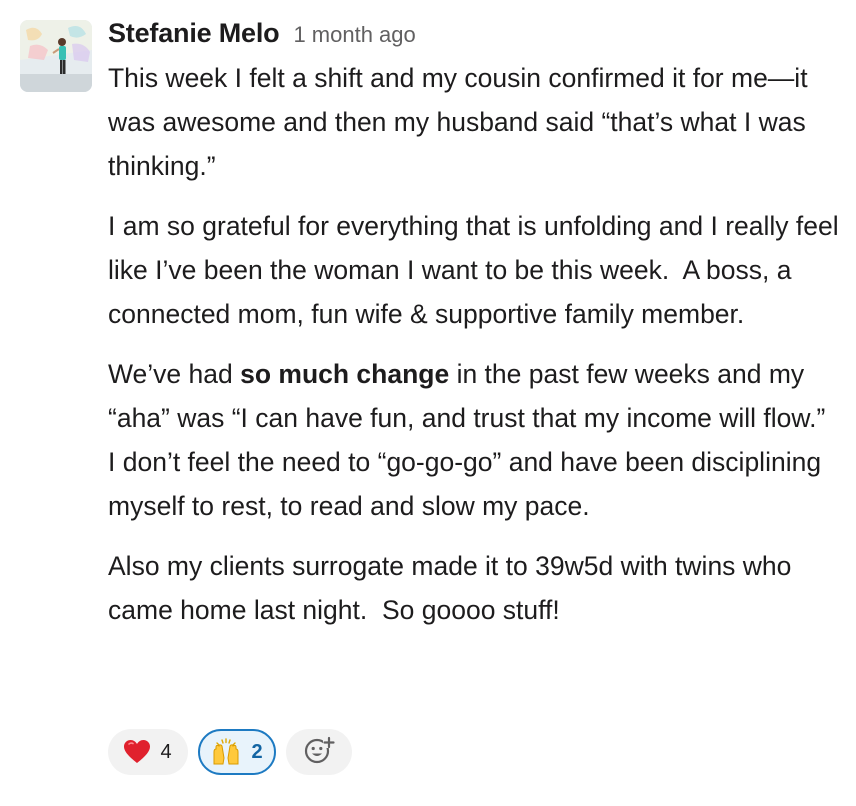 This screenshot has height=806, width=856. Describe the element at coordinates (475, 37) in the screenshot. I see `message-header: Stefanie Melo 1 month ago` at that location.